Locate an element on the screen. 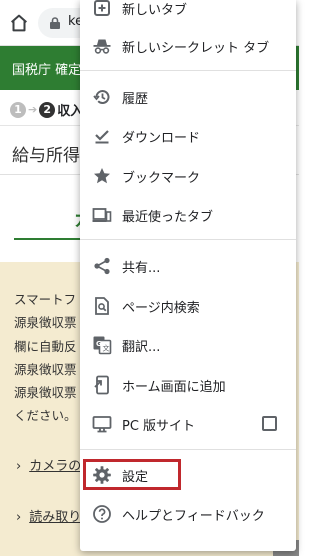  desktop-site-checkbox is located at coordinates (269, 423).